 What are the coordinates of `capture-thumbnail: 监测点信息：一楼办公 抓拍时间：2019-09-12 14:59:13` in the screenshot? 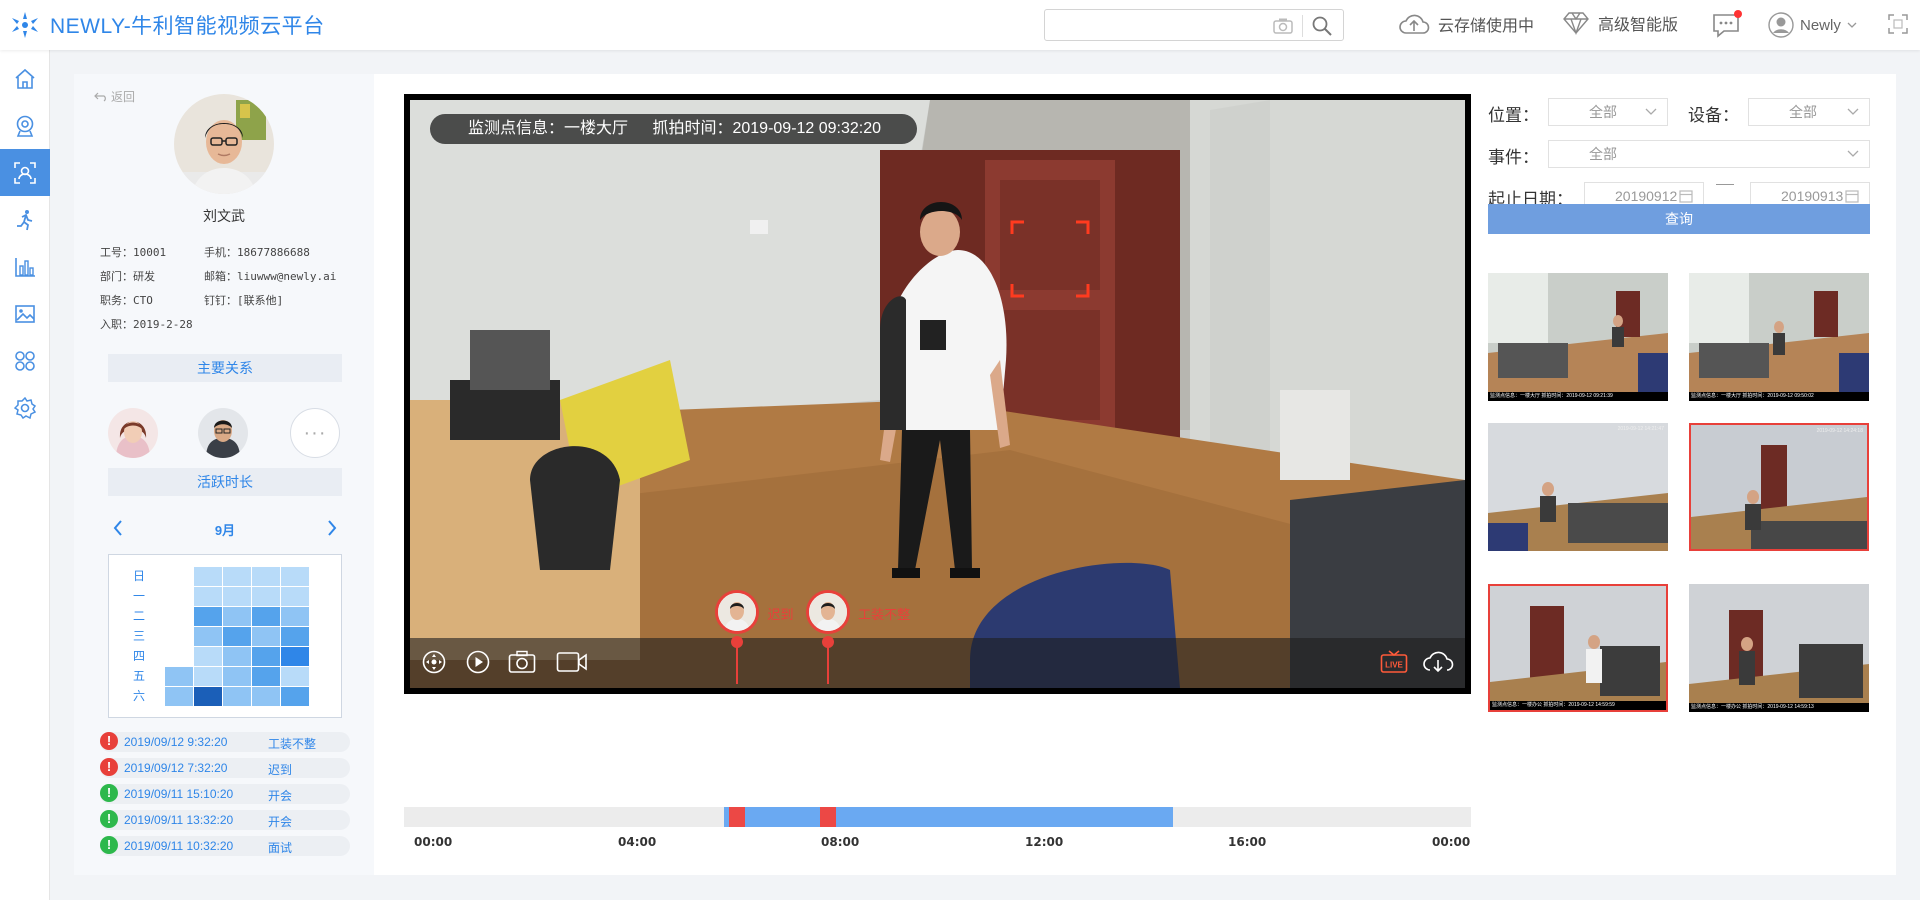 It's located at (1779, 648).